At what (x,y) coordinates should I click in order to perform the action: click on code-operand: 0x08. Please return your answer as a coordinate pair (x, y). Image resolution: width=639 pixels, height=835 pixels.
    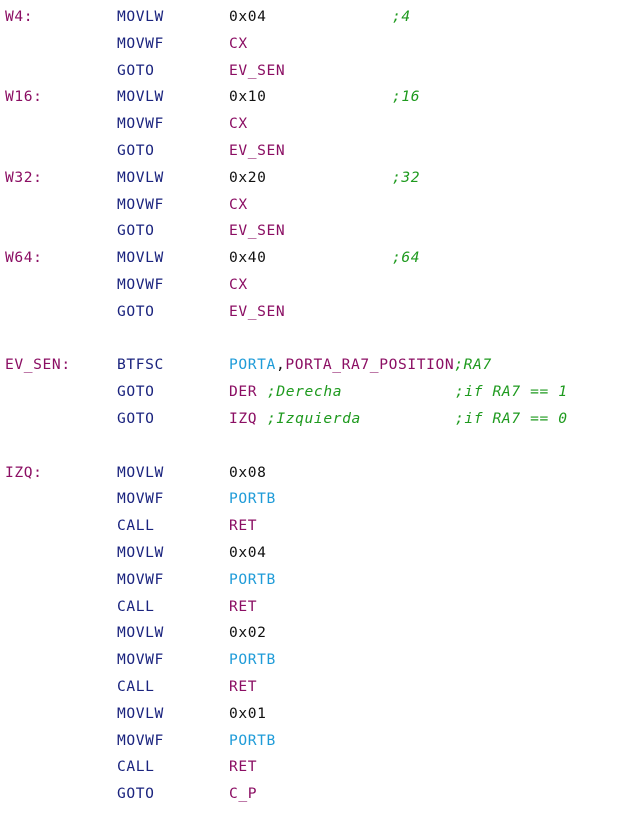
    Looking at the image, I should click on (248, 472).